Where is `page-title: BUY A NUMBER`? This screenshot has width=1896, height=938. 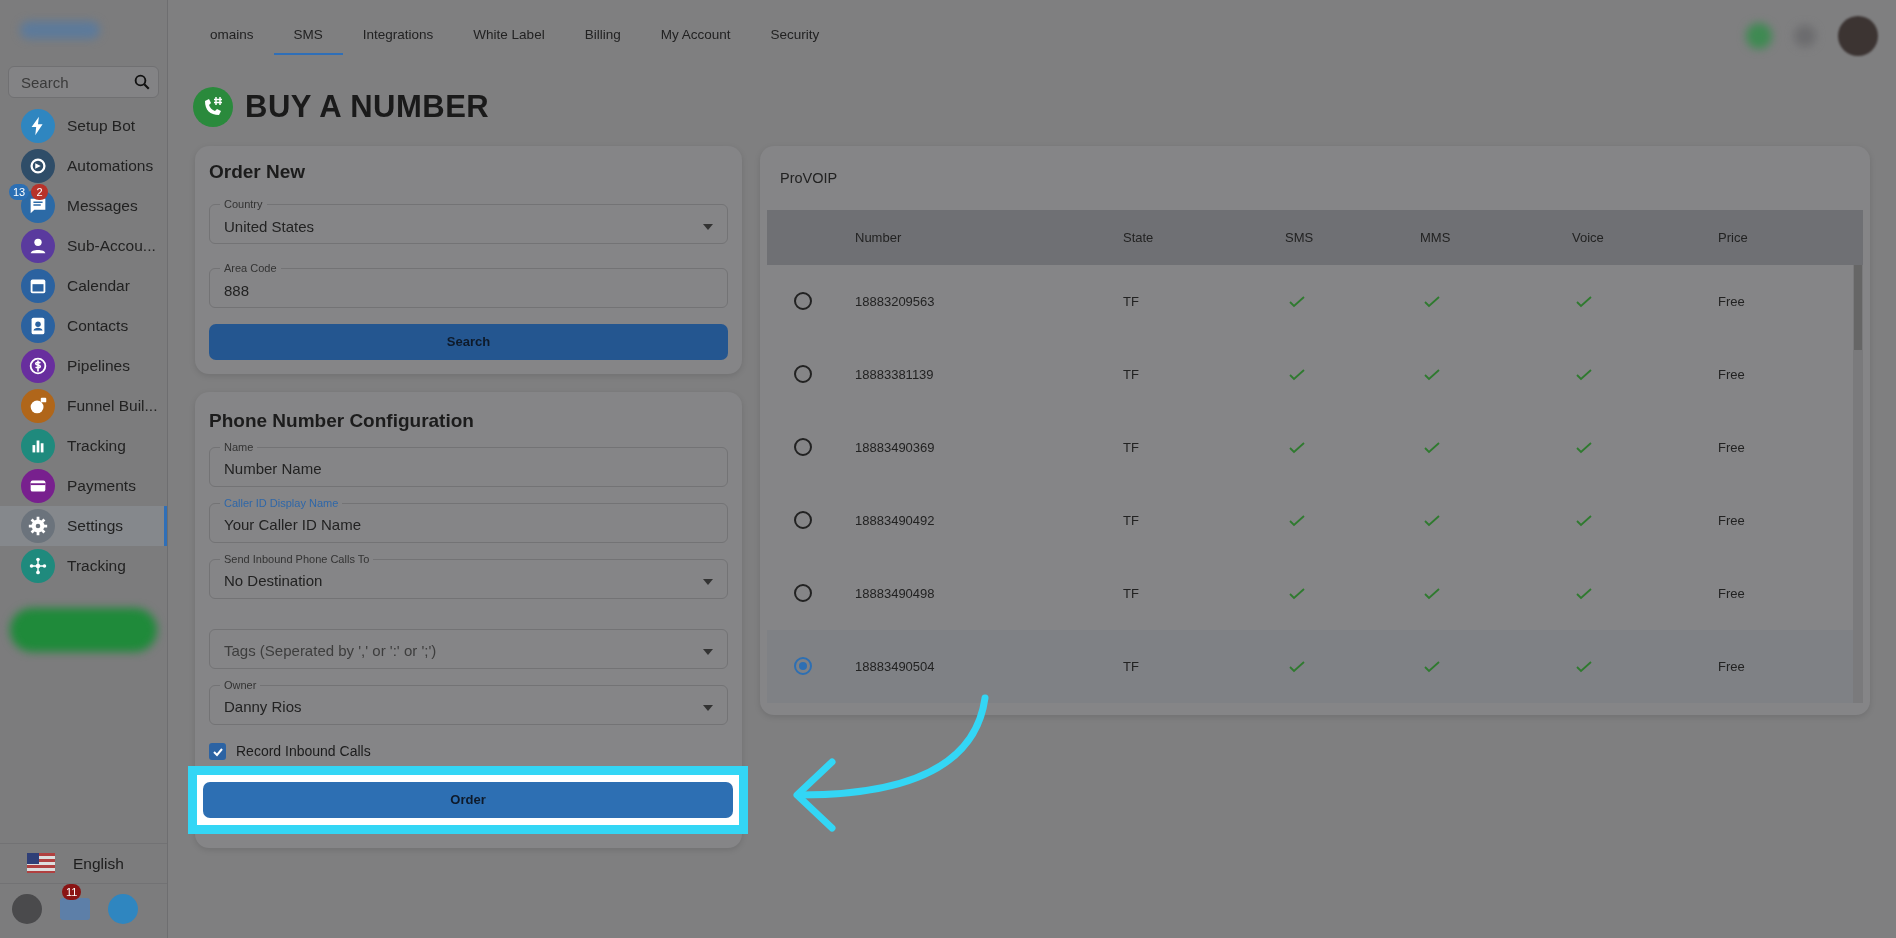 page-title: BUY A NUMBER is located at coordinates (367, 107).